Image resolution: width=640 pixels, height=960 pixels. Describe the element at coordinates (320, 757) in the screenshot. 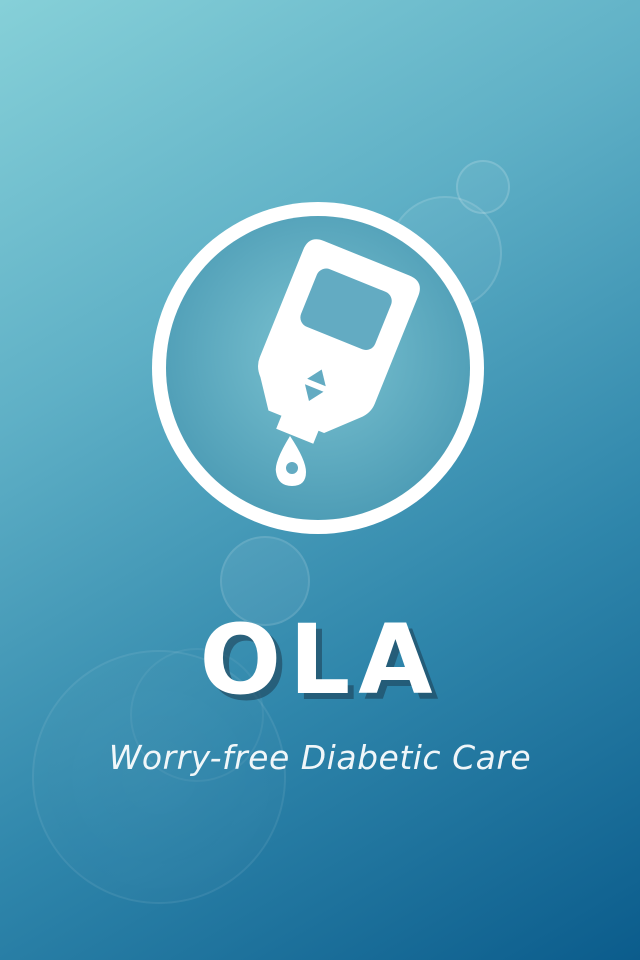

I see `app-tagline: Worry-free Diabetic Care` at that location.